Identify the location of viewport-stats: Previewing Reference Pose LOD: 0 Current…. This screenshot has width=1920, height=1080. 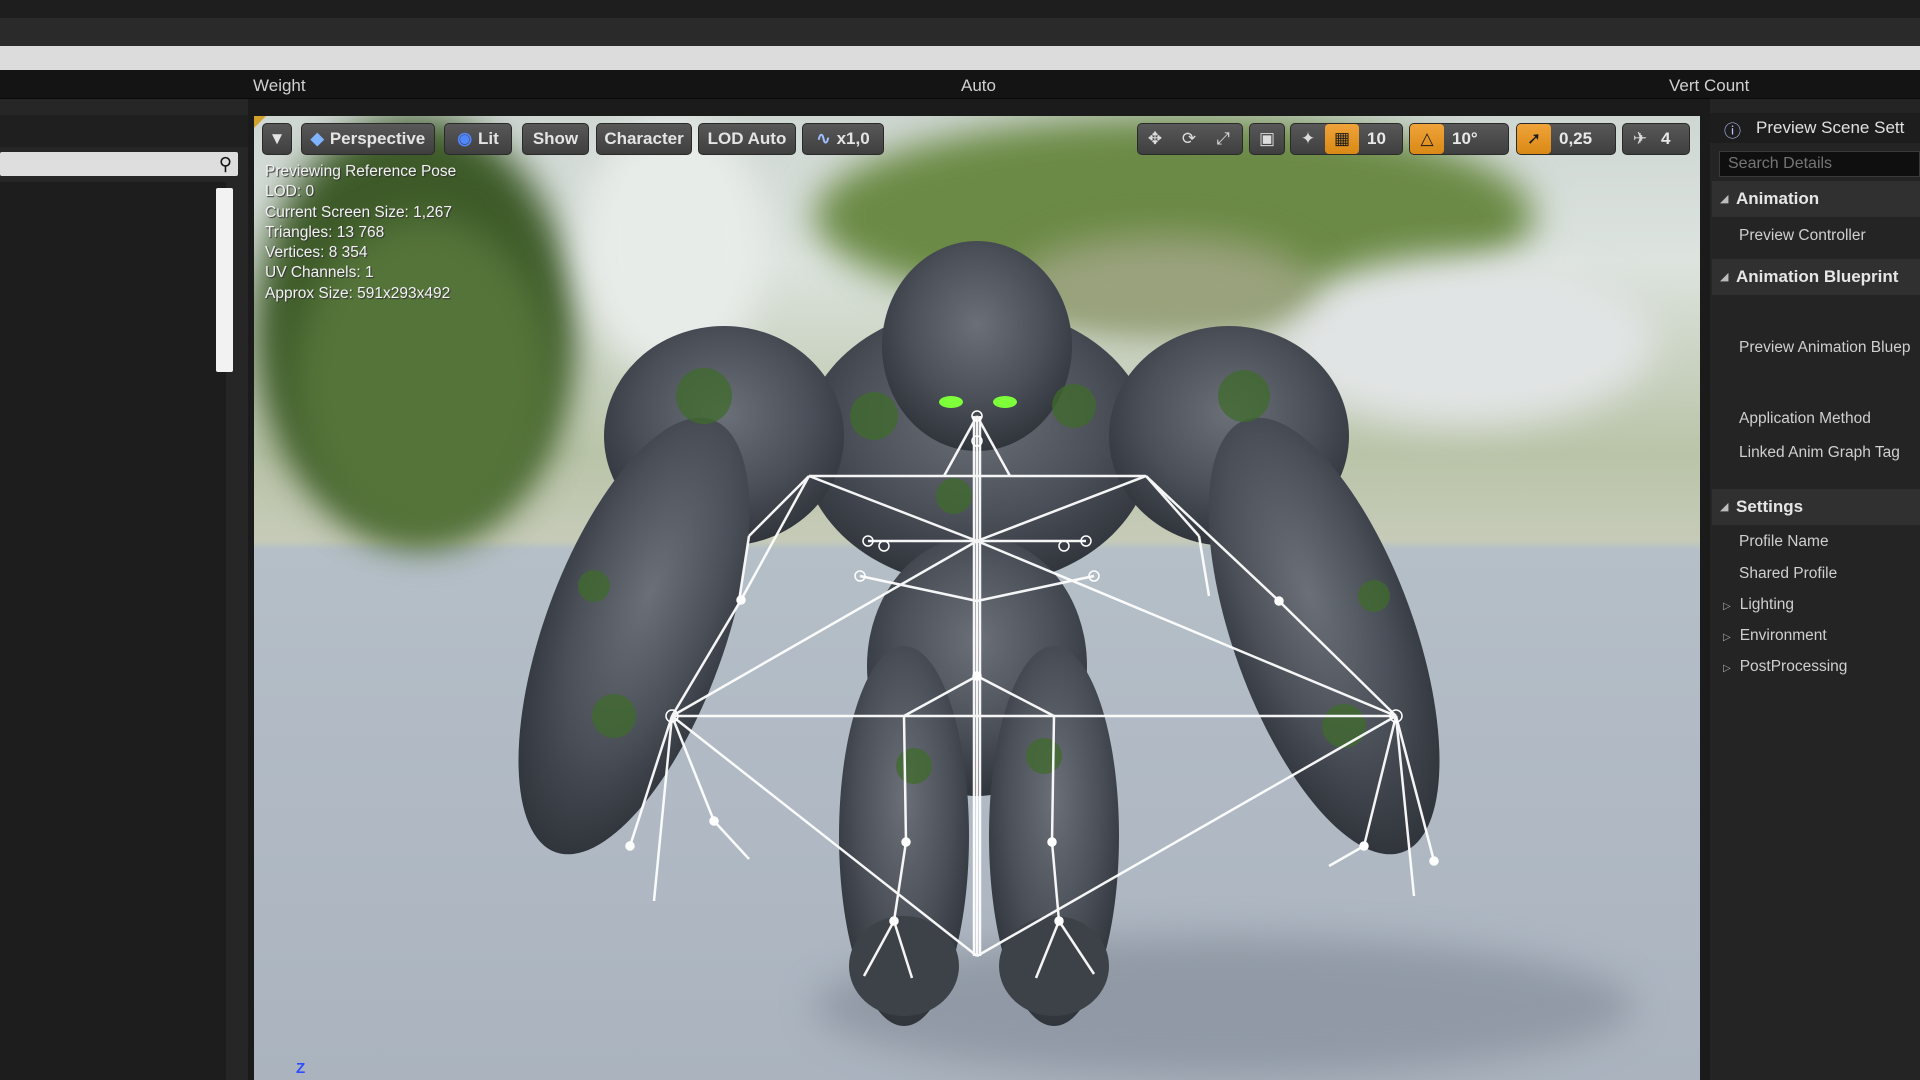
(360, 233).